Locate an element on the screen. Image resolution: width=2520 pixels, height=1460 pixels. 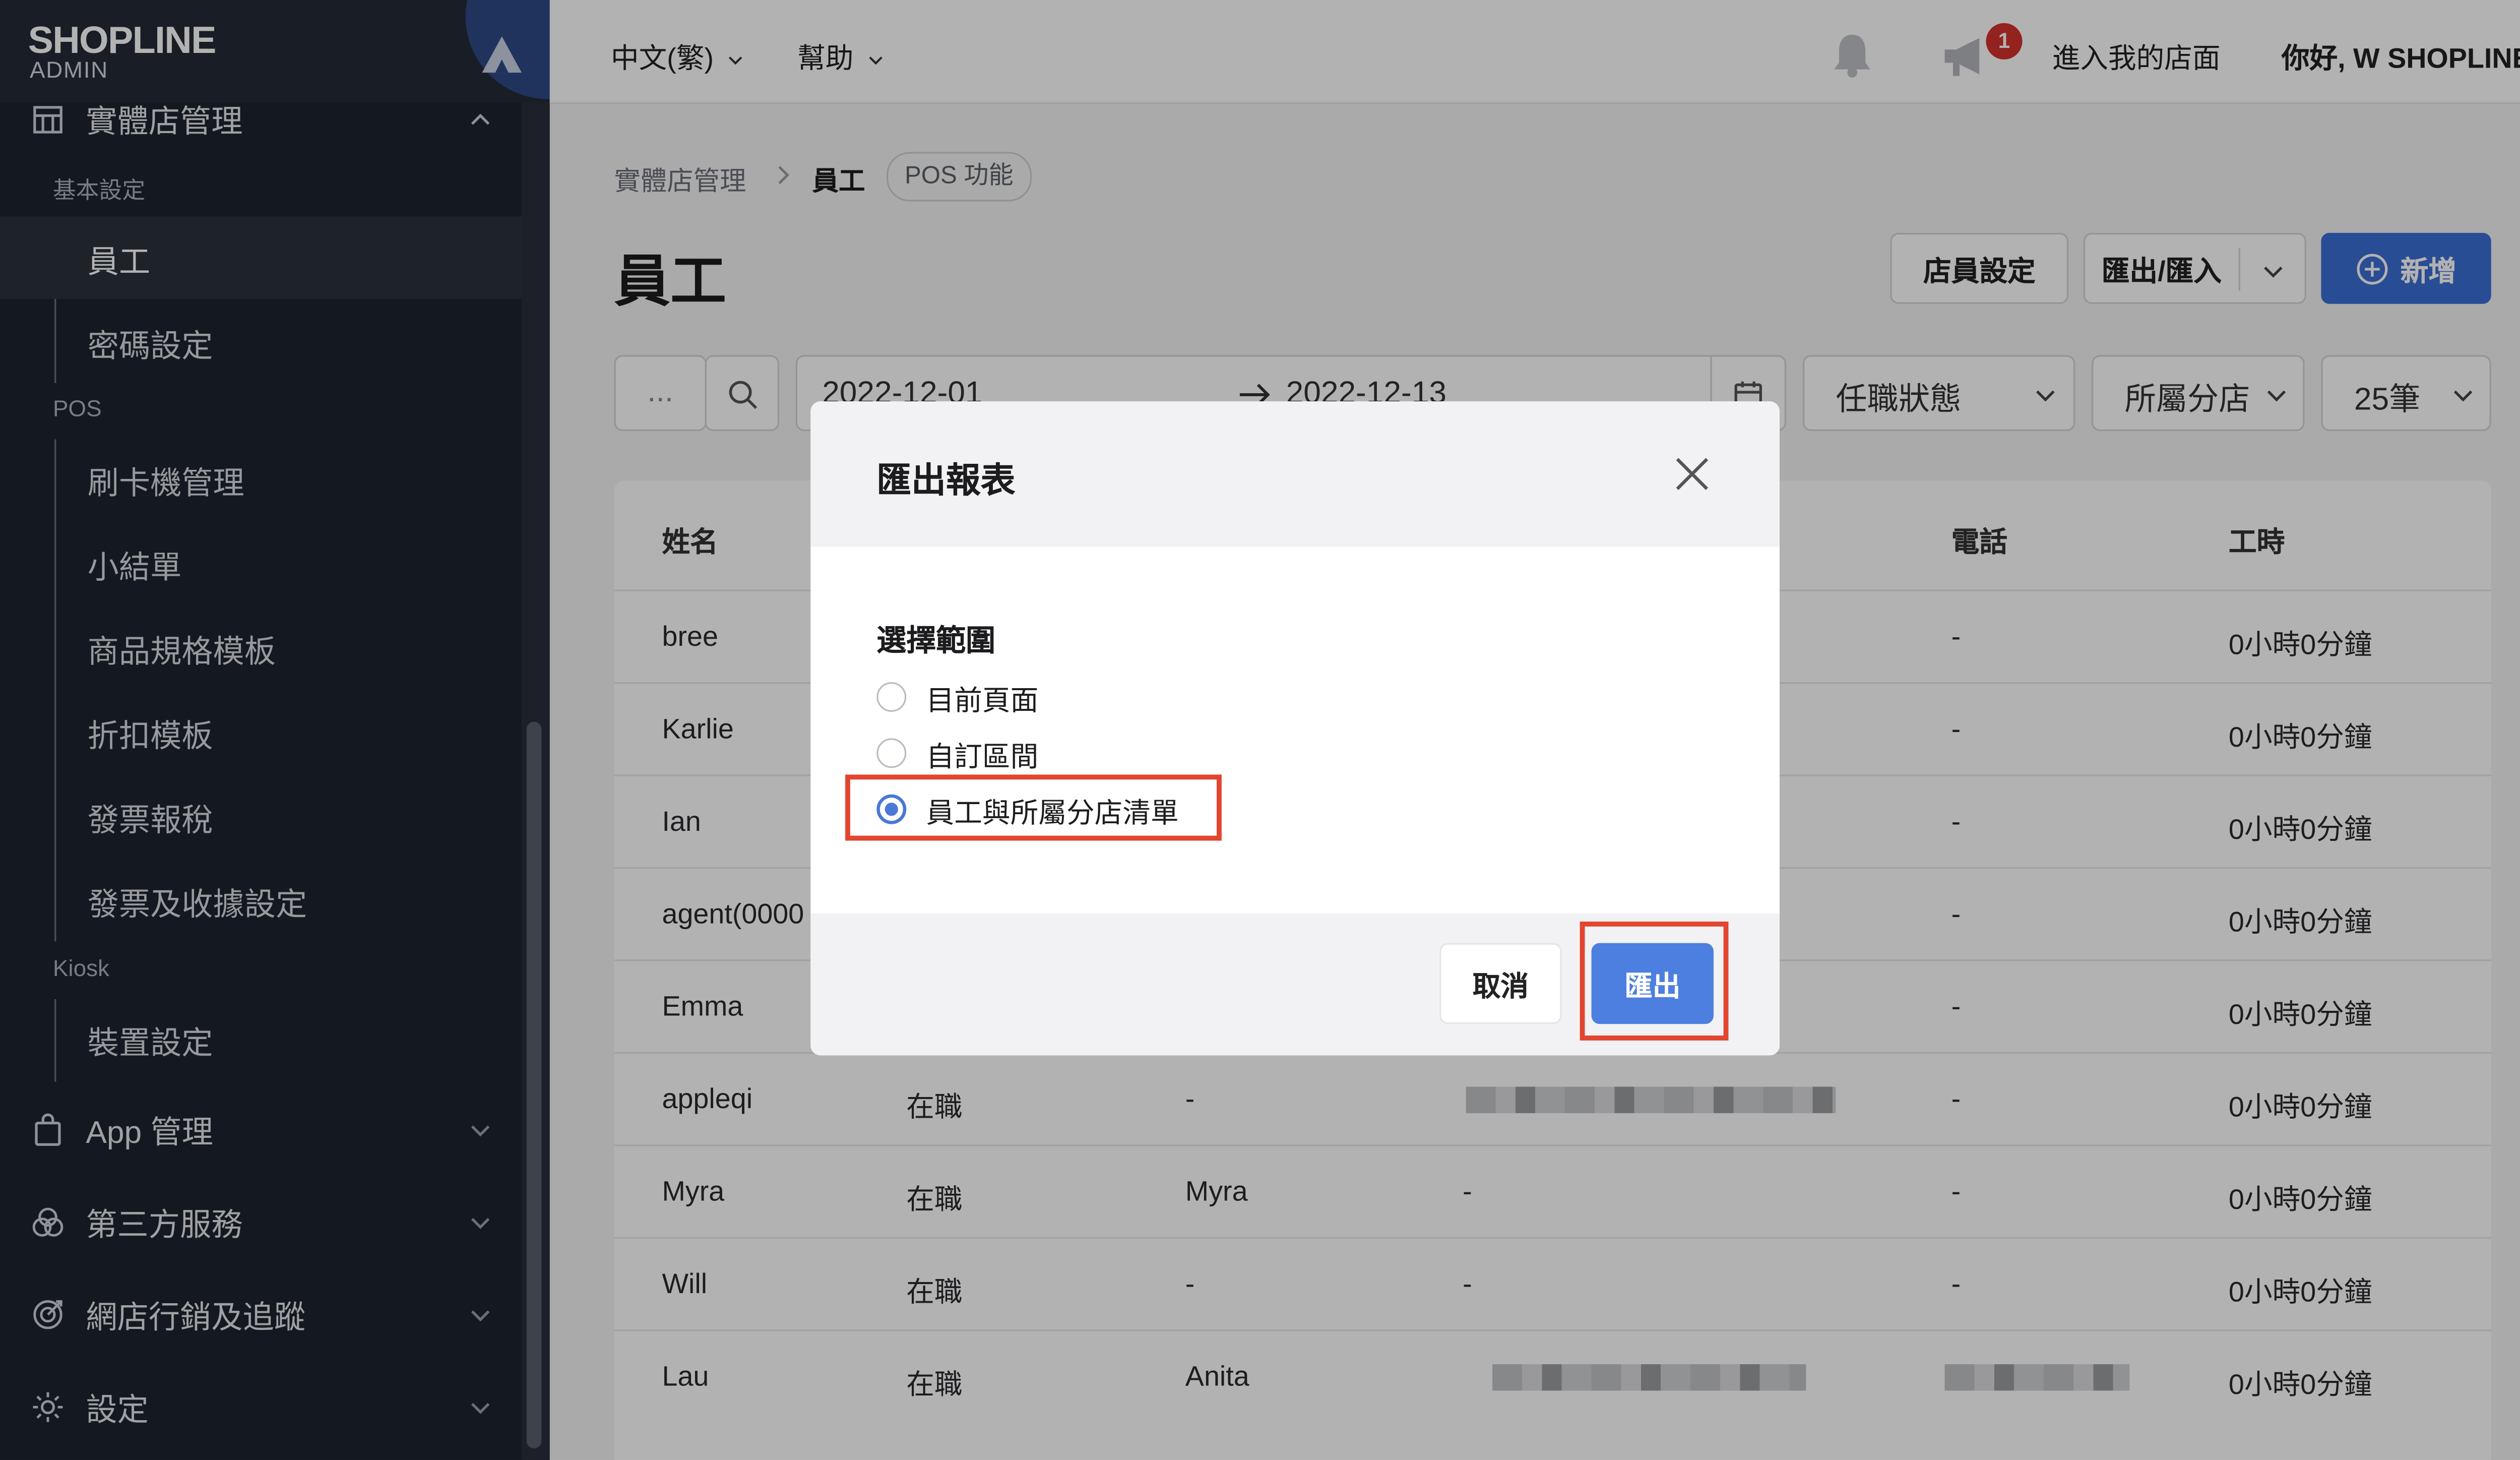
option-custom-range: 自訂區間 is located at coordinates (957, 754).